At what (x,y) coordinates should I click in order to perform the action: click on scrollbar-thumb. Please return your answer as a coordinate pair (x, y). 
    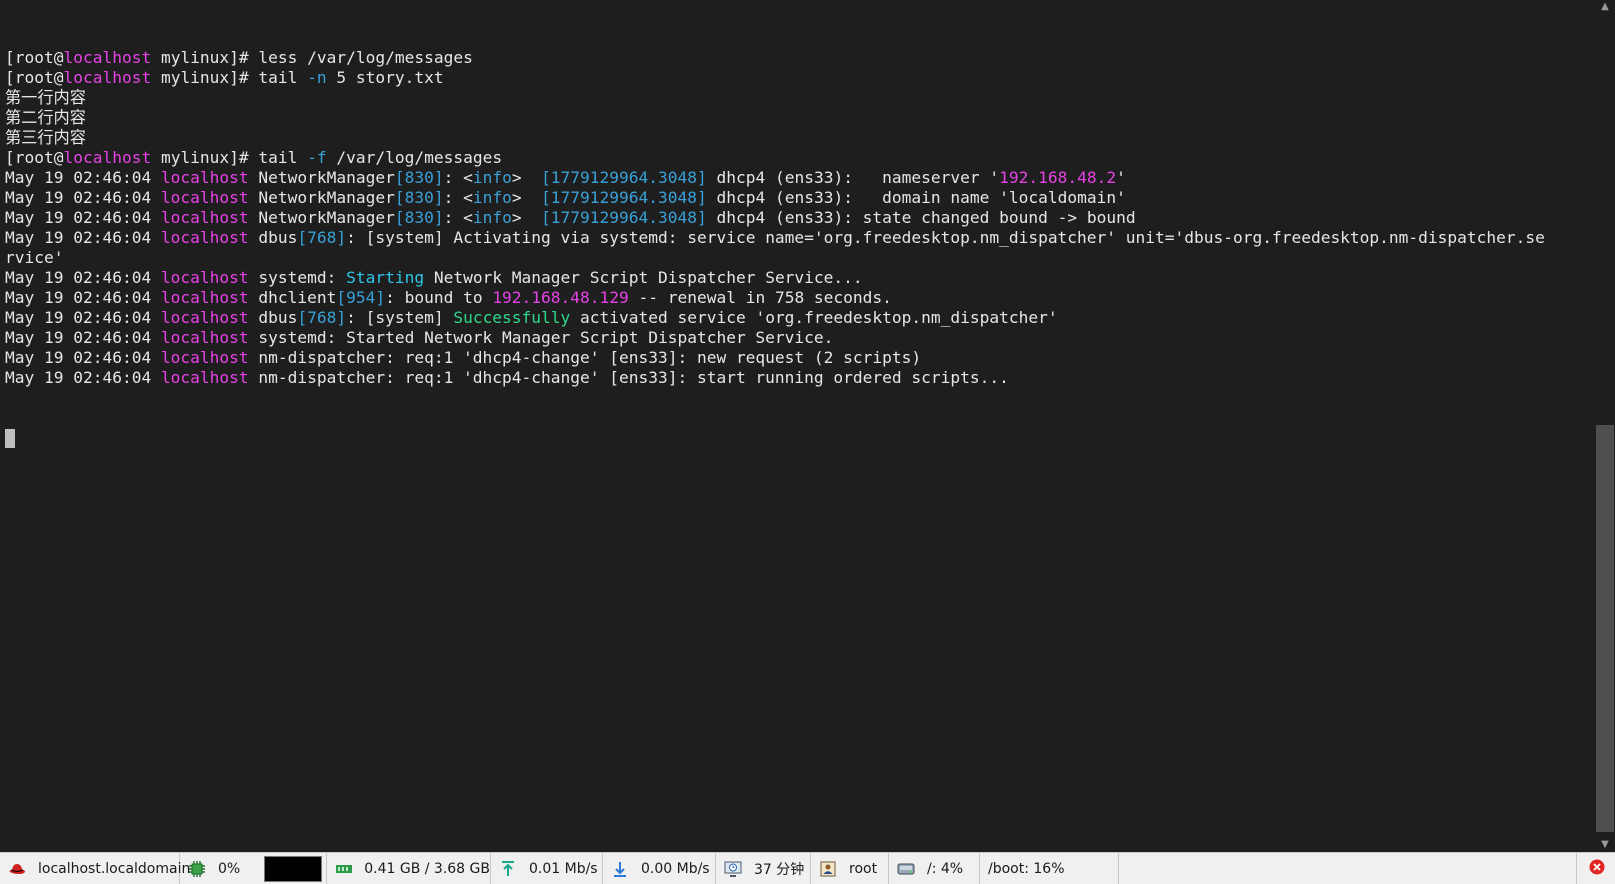
    Looking at the image, I should click on (1605, 628).